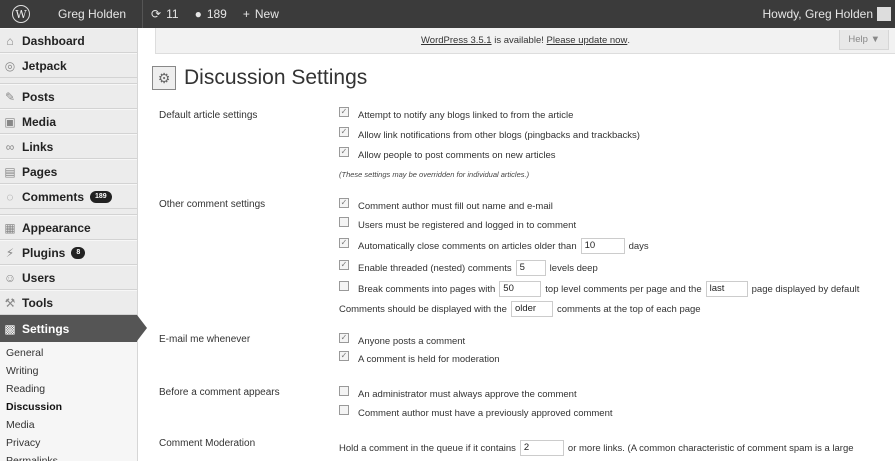  What do you see at coordinates (68, 40) in the screenshot?
I see `sidebar-item-dashboard: ⌂ Dashboard` at bounding box center [68, 40].